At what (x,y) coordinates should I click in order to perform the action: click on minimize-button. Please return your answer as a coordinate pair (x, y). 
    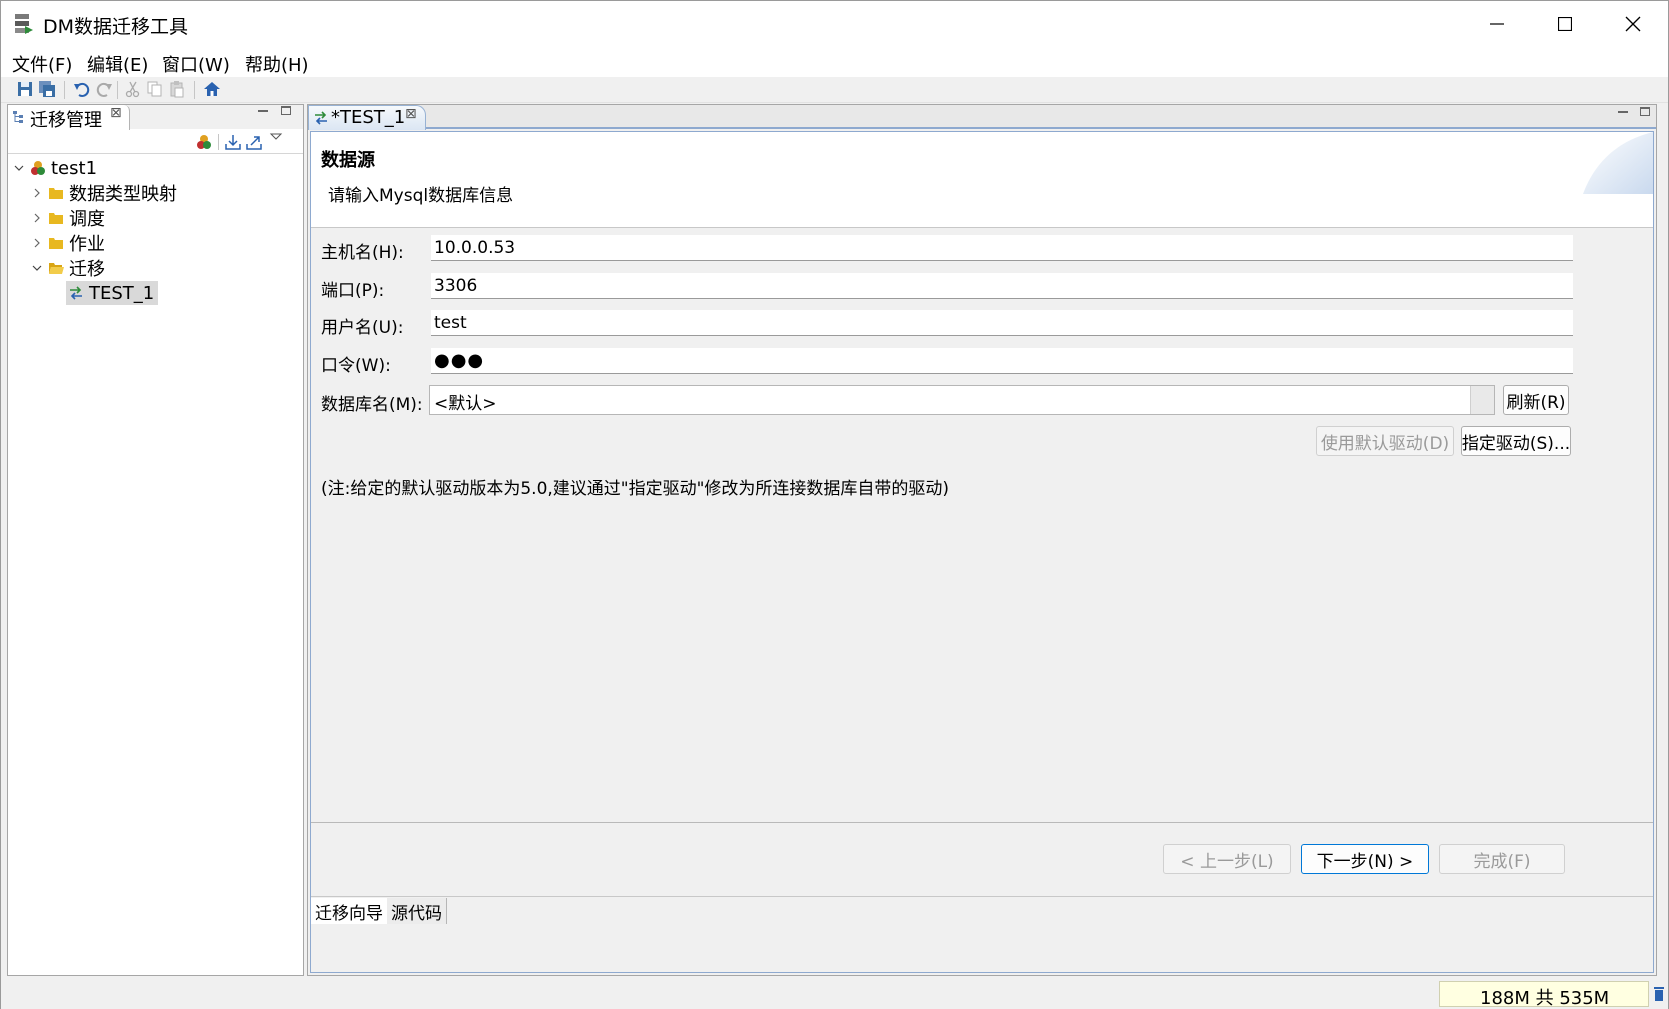
    Looking at the image, I should click on (1497, 24).